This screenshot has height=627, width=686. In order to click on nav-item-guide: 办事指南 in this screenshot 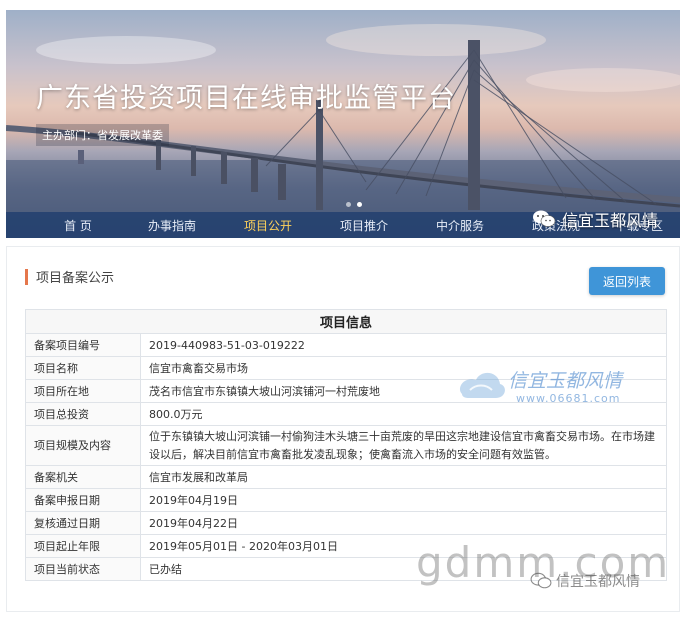, I will do `click(172, 225)`.